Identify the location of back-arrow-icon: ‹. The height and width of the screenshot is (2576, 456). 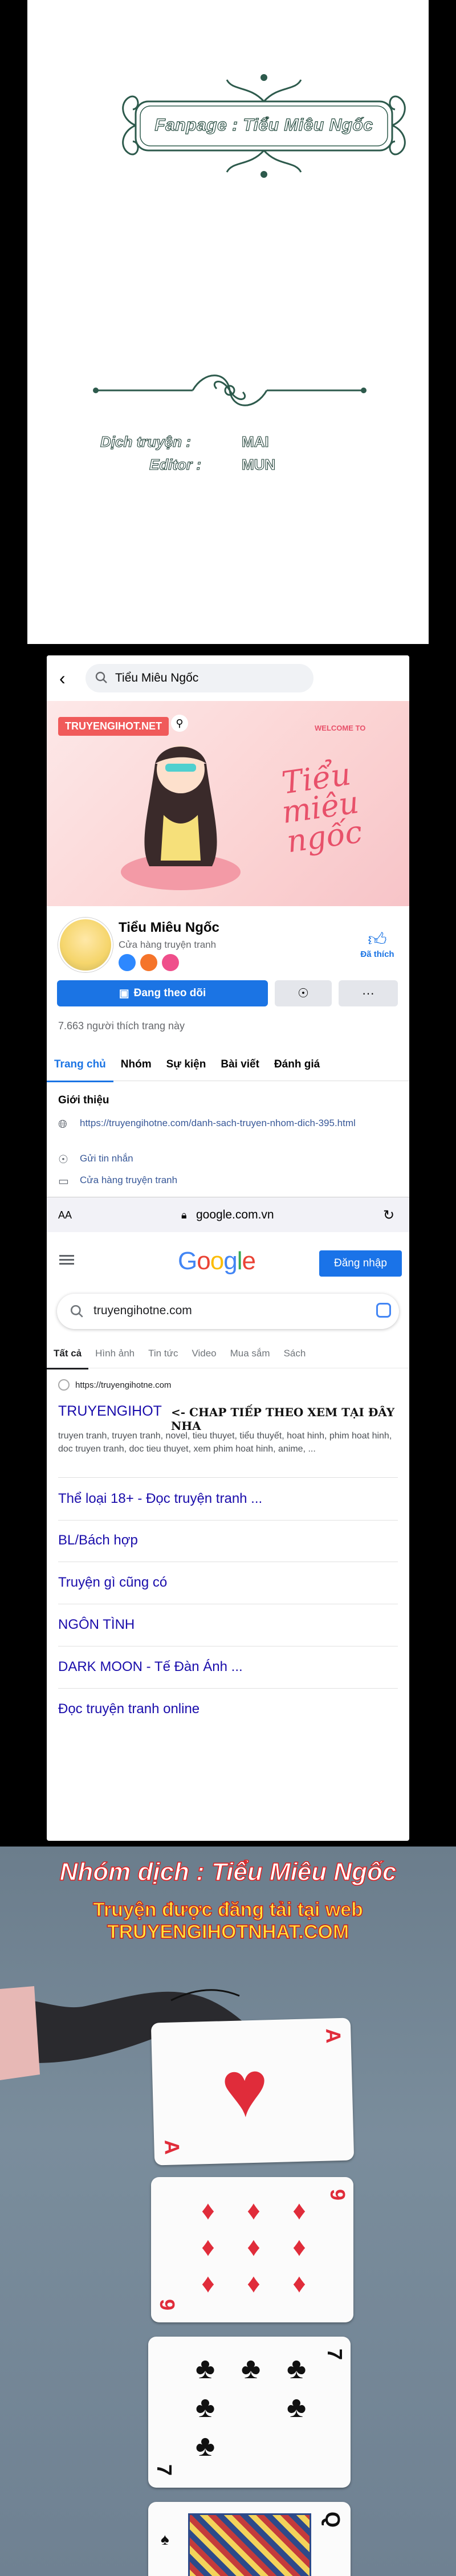
(62, 678).